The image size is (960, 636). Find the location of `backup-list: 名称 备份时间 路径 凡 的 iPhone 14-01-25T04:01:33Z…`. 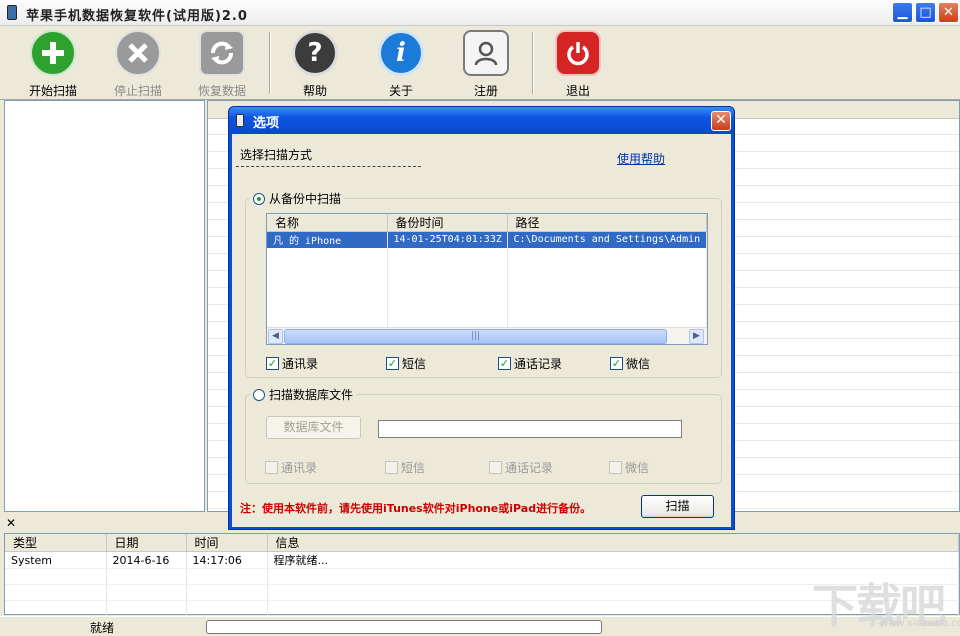

backup-list: 名称 备份时间 路径 凡 的 iPhone 14-01-25T04:01:33Z… is located at coordinates (487, 279).